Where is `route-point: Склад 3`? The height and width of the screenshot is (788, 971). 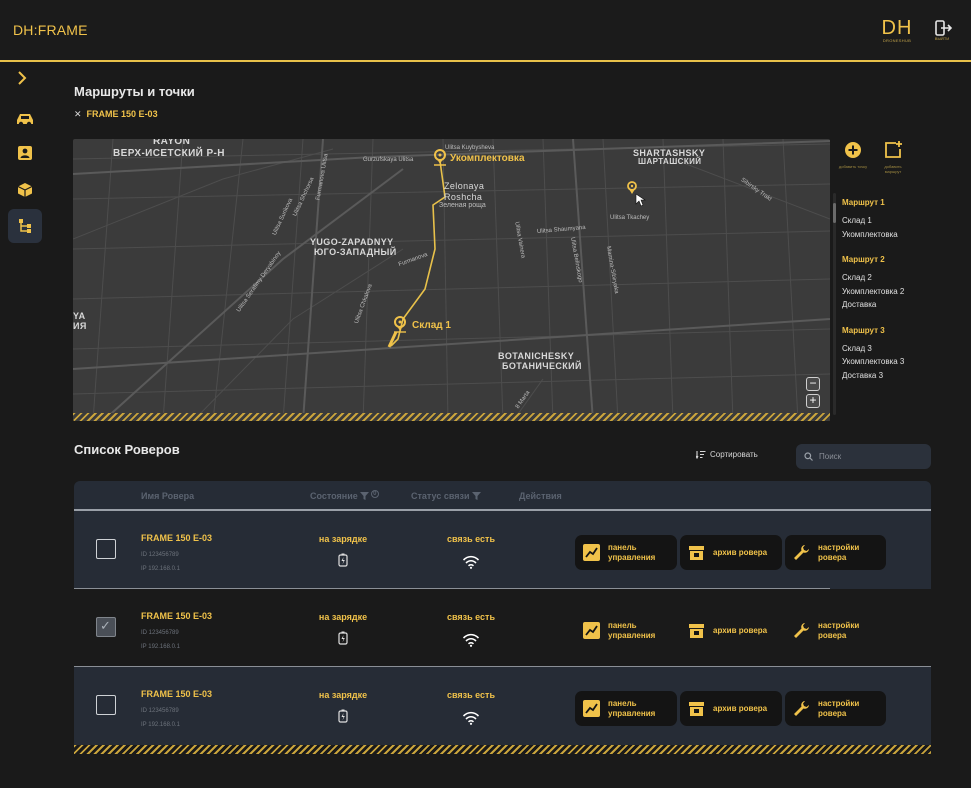
route-point: Склад 3 is located at coordinates (904, 349).